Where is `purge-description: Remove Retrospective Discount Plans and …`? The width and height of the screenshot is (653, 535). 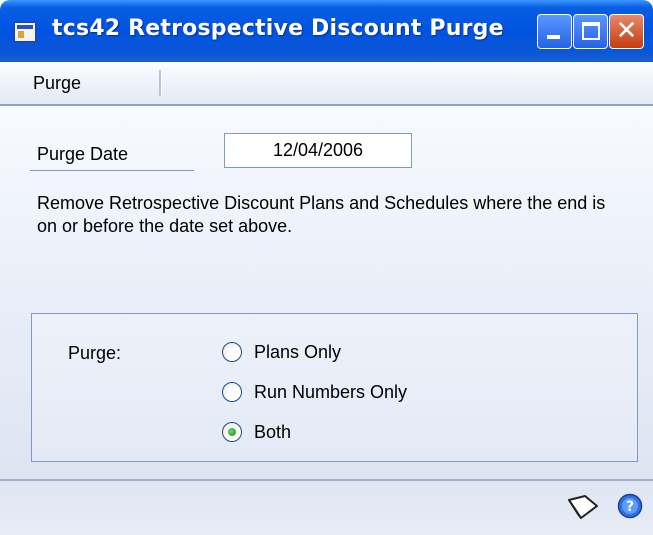
purge-description: Remove Retrospective Discount Plans and … is located at coordinates (321, 214).